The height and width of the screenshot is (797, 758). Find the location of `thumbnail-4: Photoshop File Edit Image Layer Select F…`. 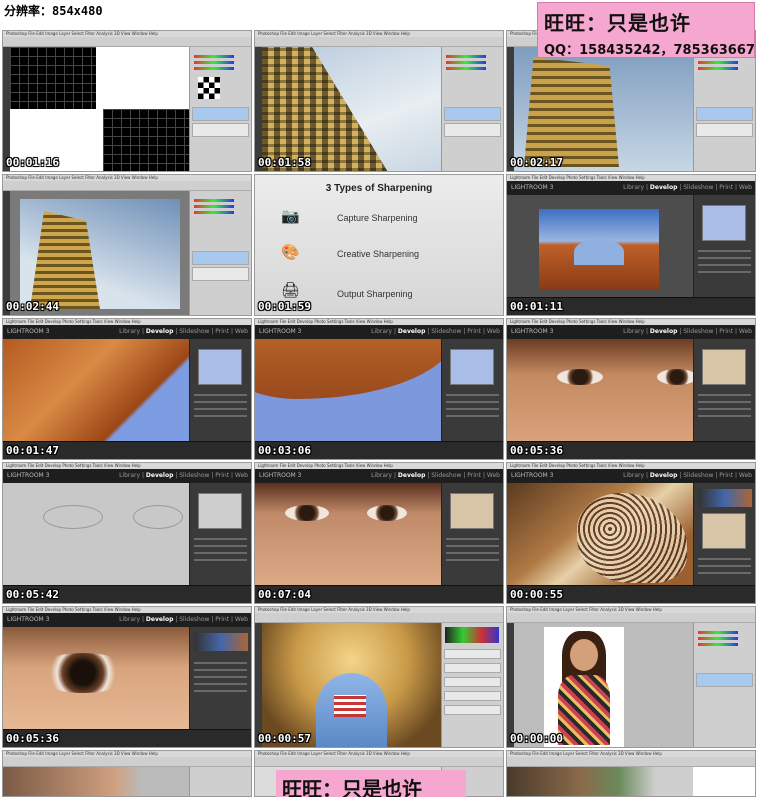

thumbnail-4: Photoshop File Edit Image Layer Select F… is located at coordinates (127, 245).